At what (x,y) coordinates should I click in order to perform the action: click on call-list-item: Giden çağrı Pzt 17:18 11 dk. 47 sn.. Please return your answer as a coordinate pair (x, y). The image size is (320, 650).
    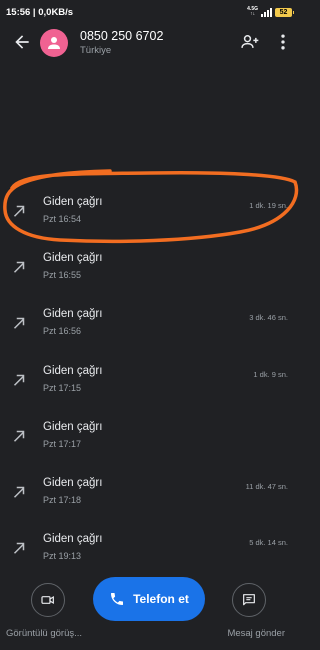
    Looking at the image, I should click on (150, 498).